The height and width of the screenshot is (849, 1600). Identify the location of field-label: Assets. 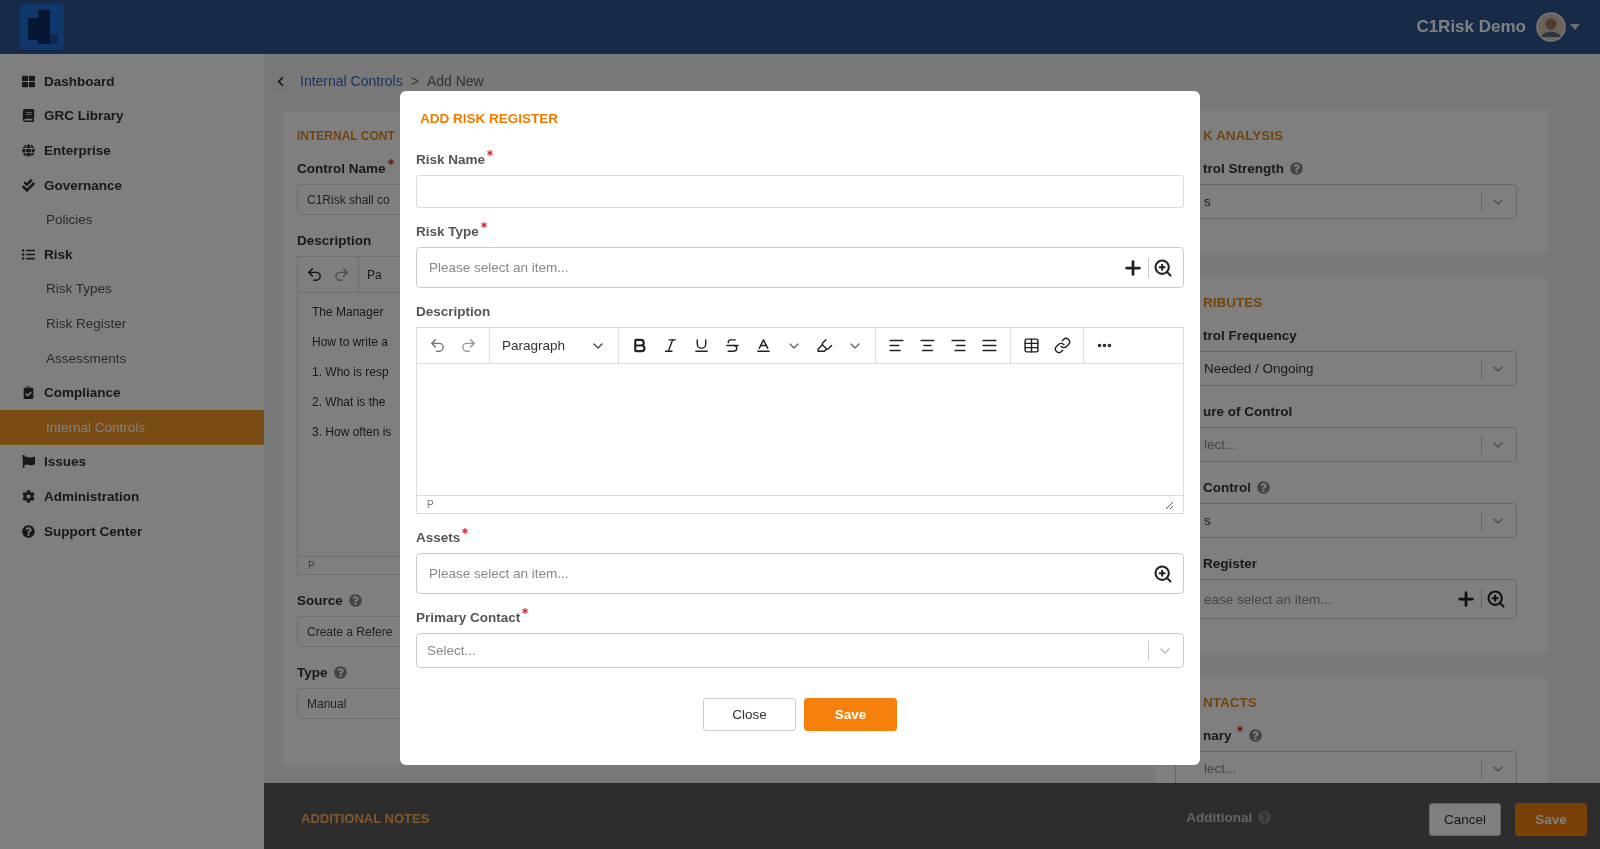
(438, 537).